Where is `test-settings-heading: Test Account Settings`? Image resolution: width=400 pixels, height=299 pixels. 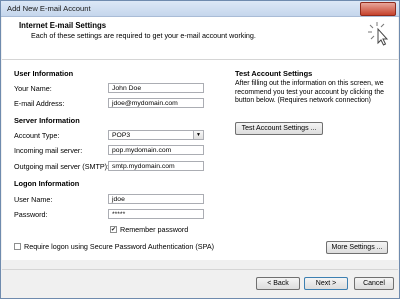 test-settings-heading: Test Account Settings is located at coordinates (274, 73).